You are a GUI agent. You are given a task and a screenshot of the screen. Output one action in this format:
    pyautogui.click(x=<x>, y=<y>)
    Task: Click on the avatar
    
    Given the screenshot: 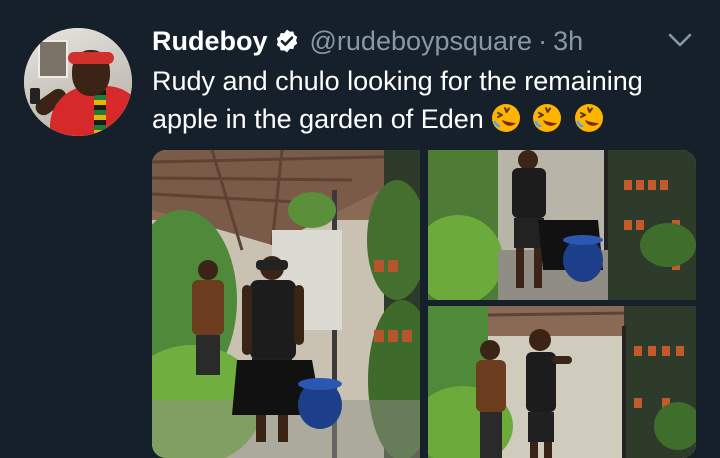 What is the action you would take?
    pyautogui.click(x=78, y=82)
    